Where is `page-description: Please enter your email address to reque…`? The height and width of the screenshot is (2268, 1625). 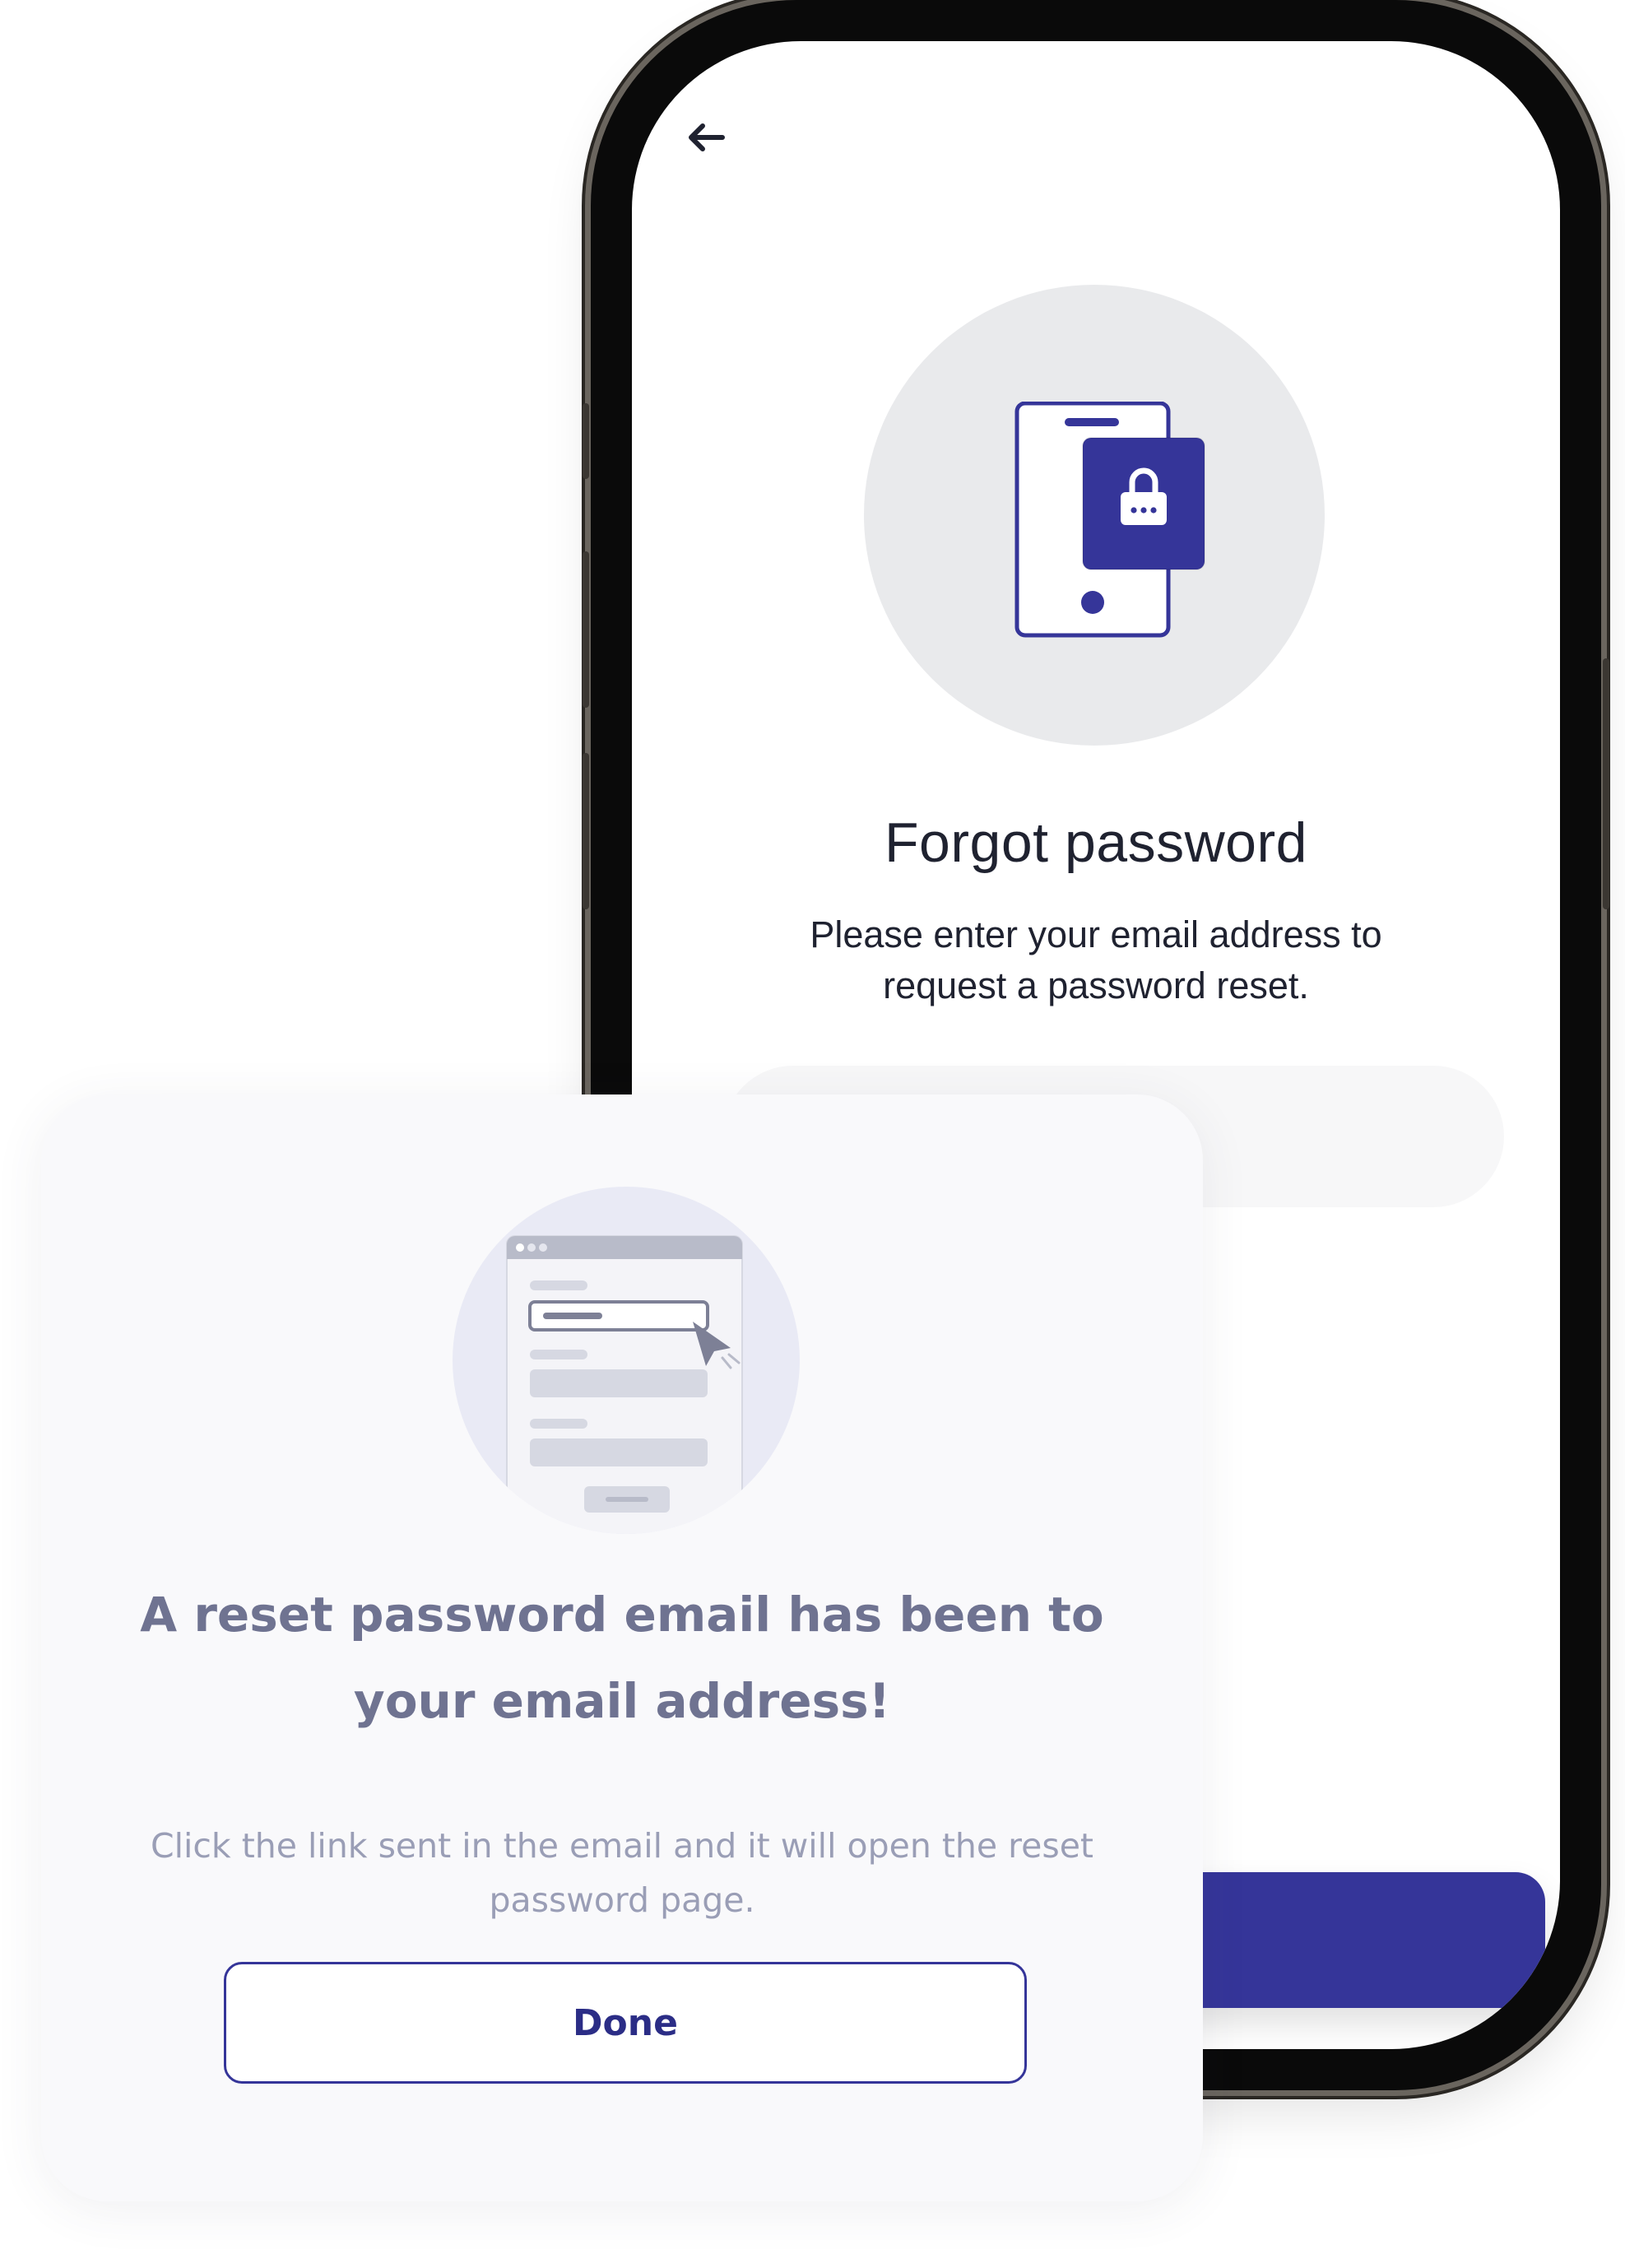
page-description: Please enter your email address to reque… is located at coordinates (1096, 960).